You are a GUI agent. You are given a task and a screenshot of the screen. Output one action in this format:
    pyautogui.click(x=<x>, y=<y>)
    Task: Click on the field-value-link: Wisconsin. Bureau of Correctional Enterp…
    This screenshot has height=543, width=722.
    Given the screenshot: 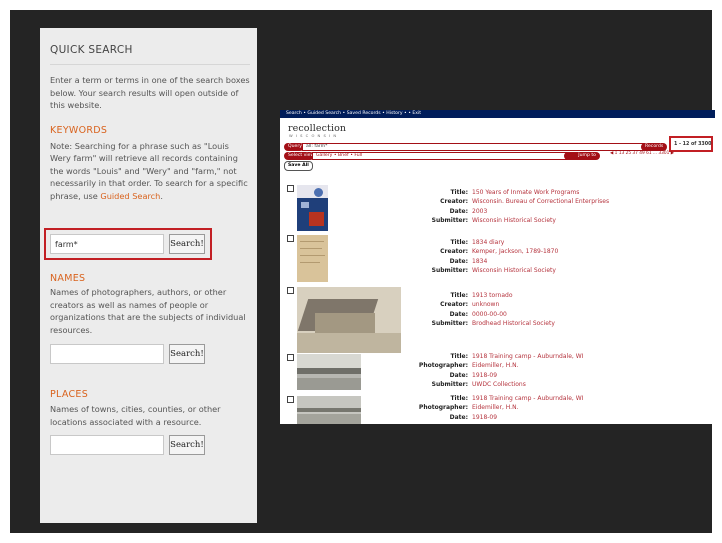 What is the action you would take?
    pyautogui.click(x=540, y=201)
    